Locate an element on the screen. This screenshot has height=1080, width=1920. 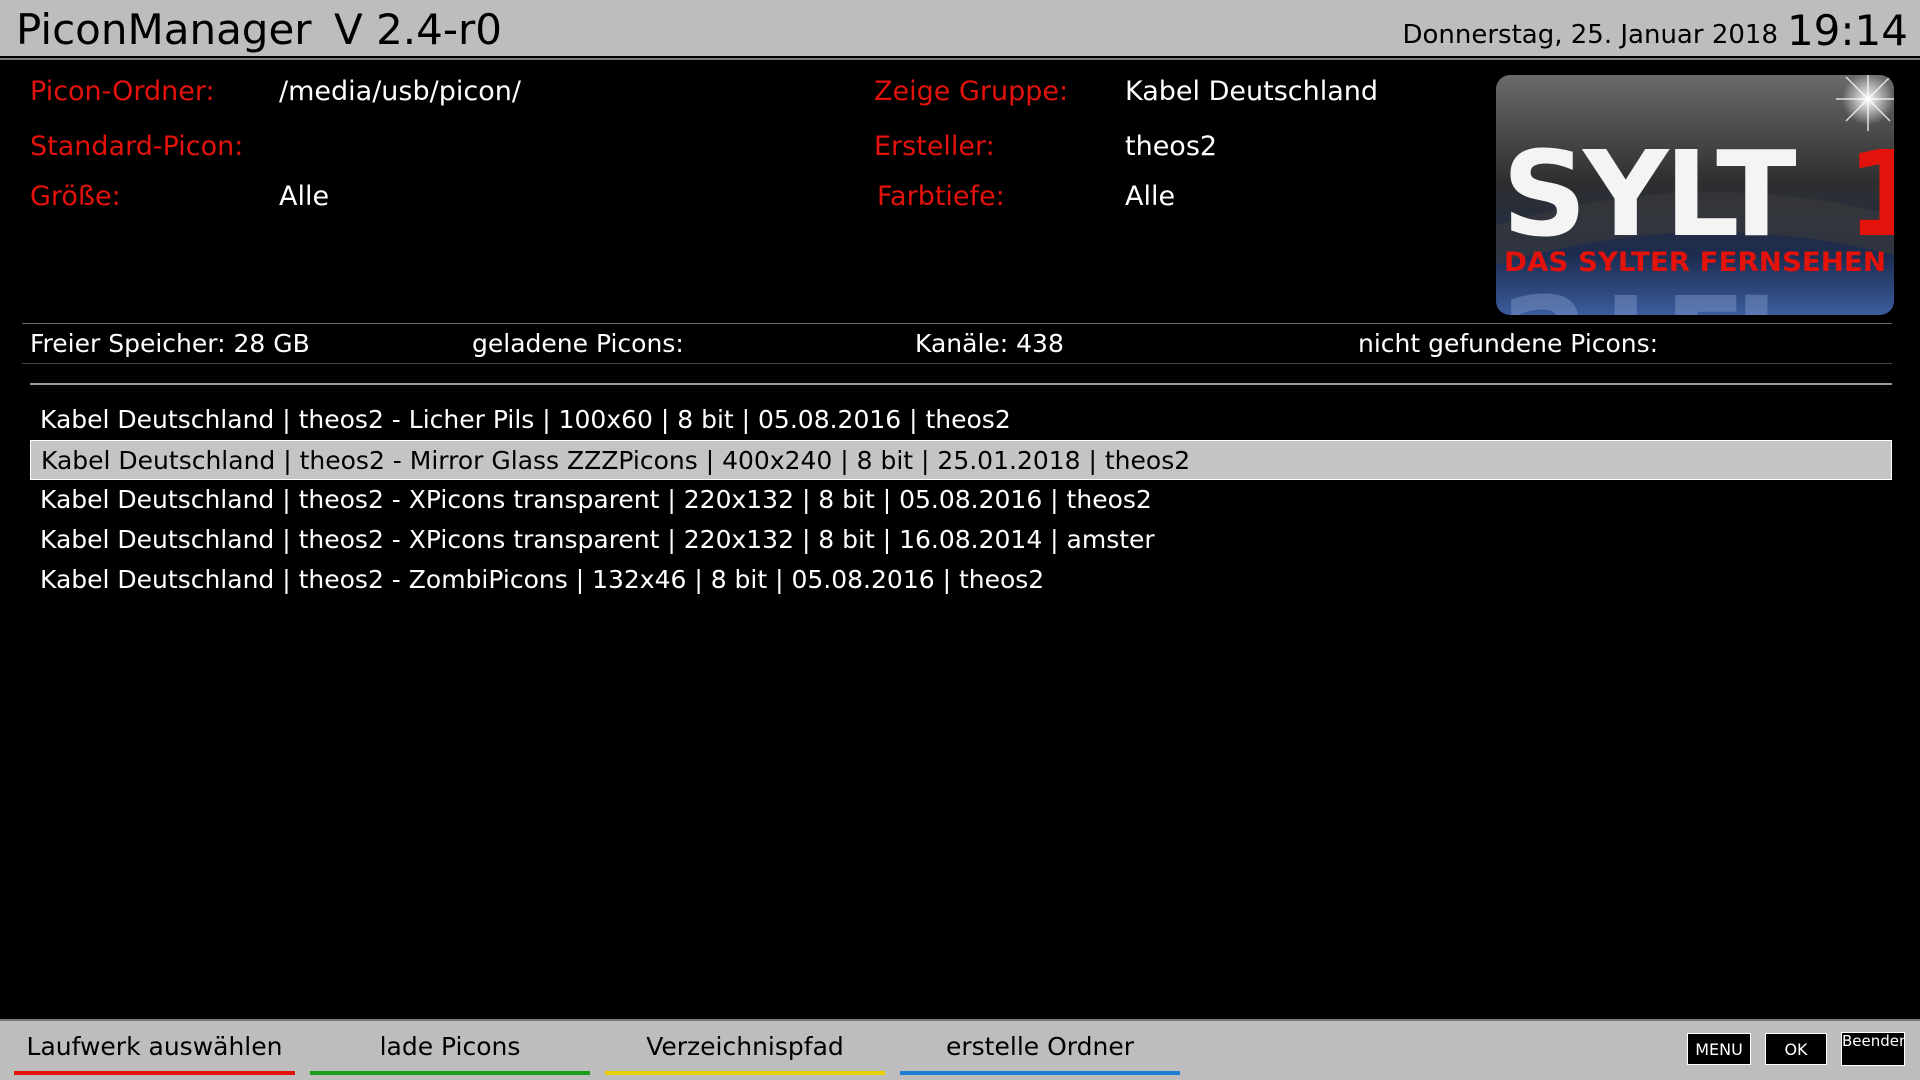
creator-label: Ersteller: is located at coordinates (934, 146).